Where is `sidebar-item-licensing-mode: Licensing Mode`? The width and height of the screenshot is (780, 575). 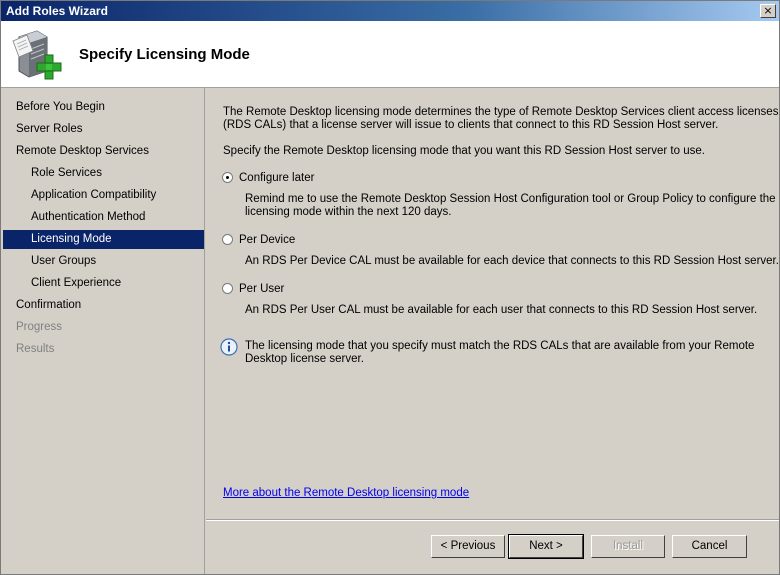 sidebar-item-licensing-mode: Licensing Mode is located at coordinates (103, 239).